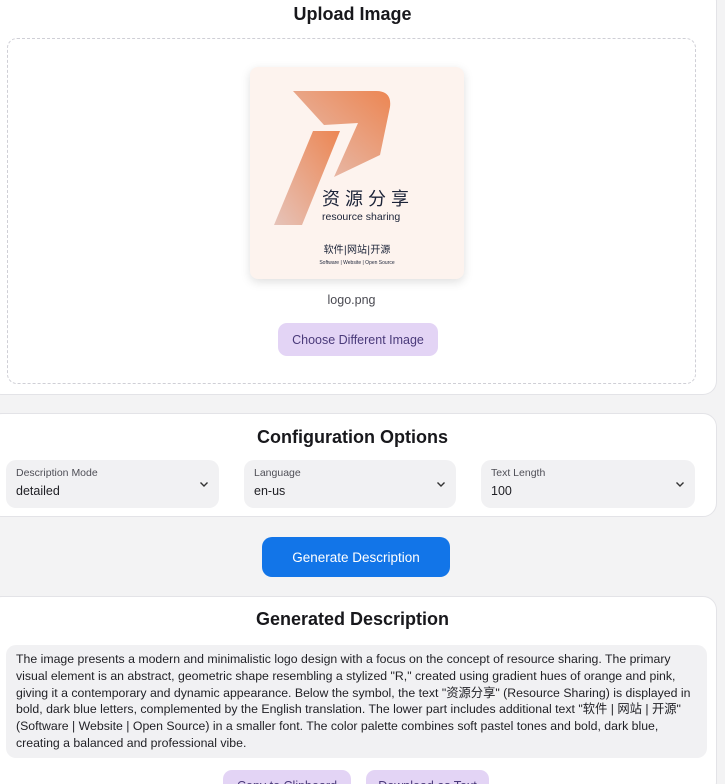 Image resolution: width=725 pixels, height=784 pixels. I want to click on logo-chinese-text: 资源分享, so click(368, 199).